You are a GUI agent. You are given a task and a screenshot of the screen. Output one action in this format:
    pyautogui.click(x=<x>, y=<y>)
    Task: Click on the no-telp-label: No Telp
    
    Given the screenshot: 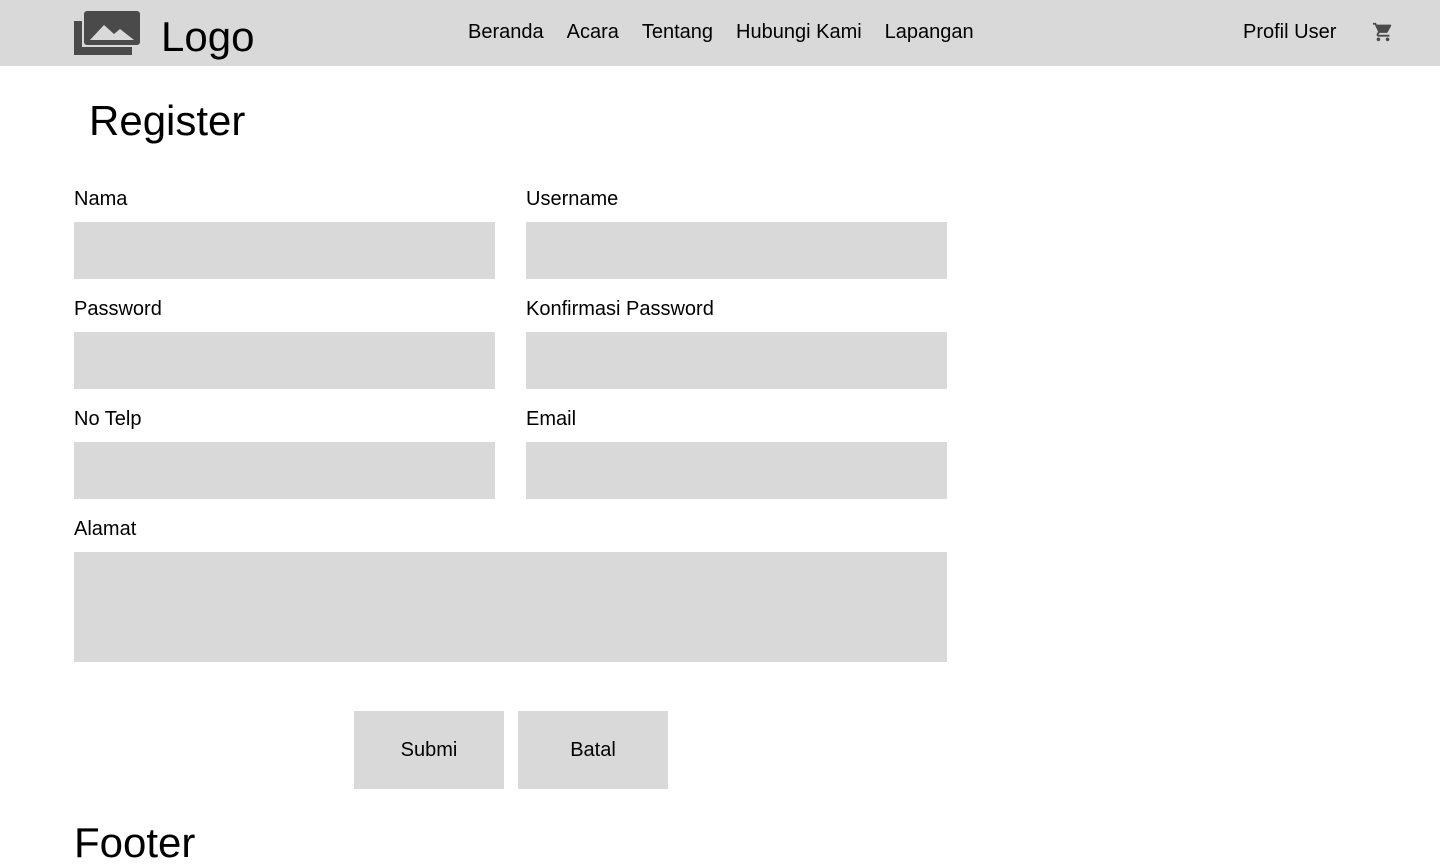 What is the action you would take?
    pyautogui.click(x=108, y=419)
    